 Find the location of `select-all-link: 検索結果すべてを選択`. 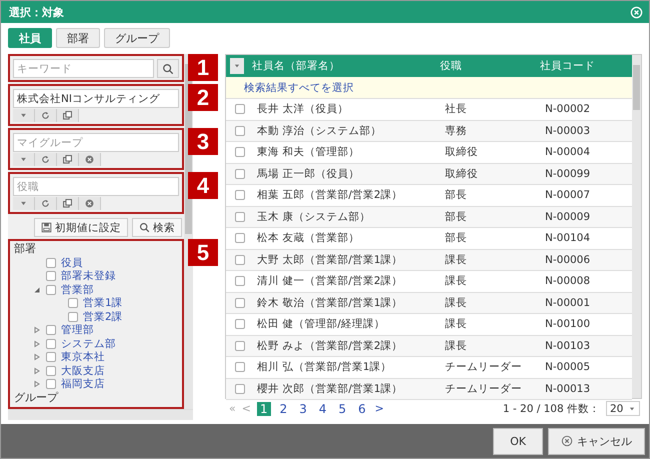

select-all-link: 検索結果すべてを選択 is located at coordinates (299, 87).